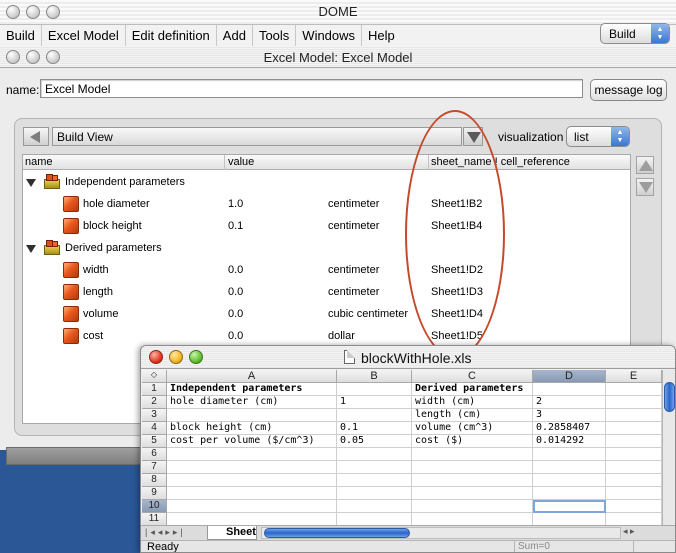 This screenshot has width=676, height=553. I want to click on sheet-navigation-arrows-icon: |◂◂▸▸|, so click(165, 532).